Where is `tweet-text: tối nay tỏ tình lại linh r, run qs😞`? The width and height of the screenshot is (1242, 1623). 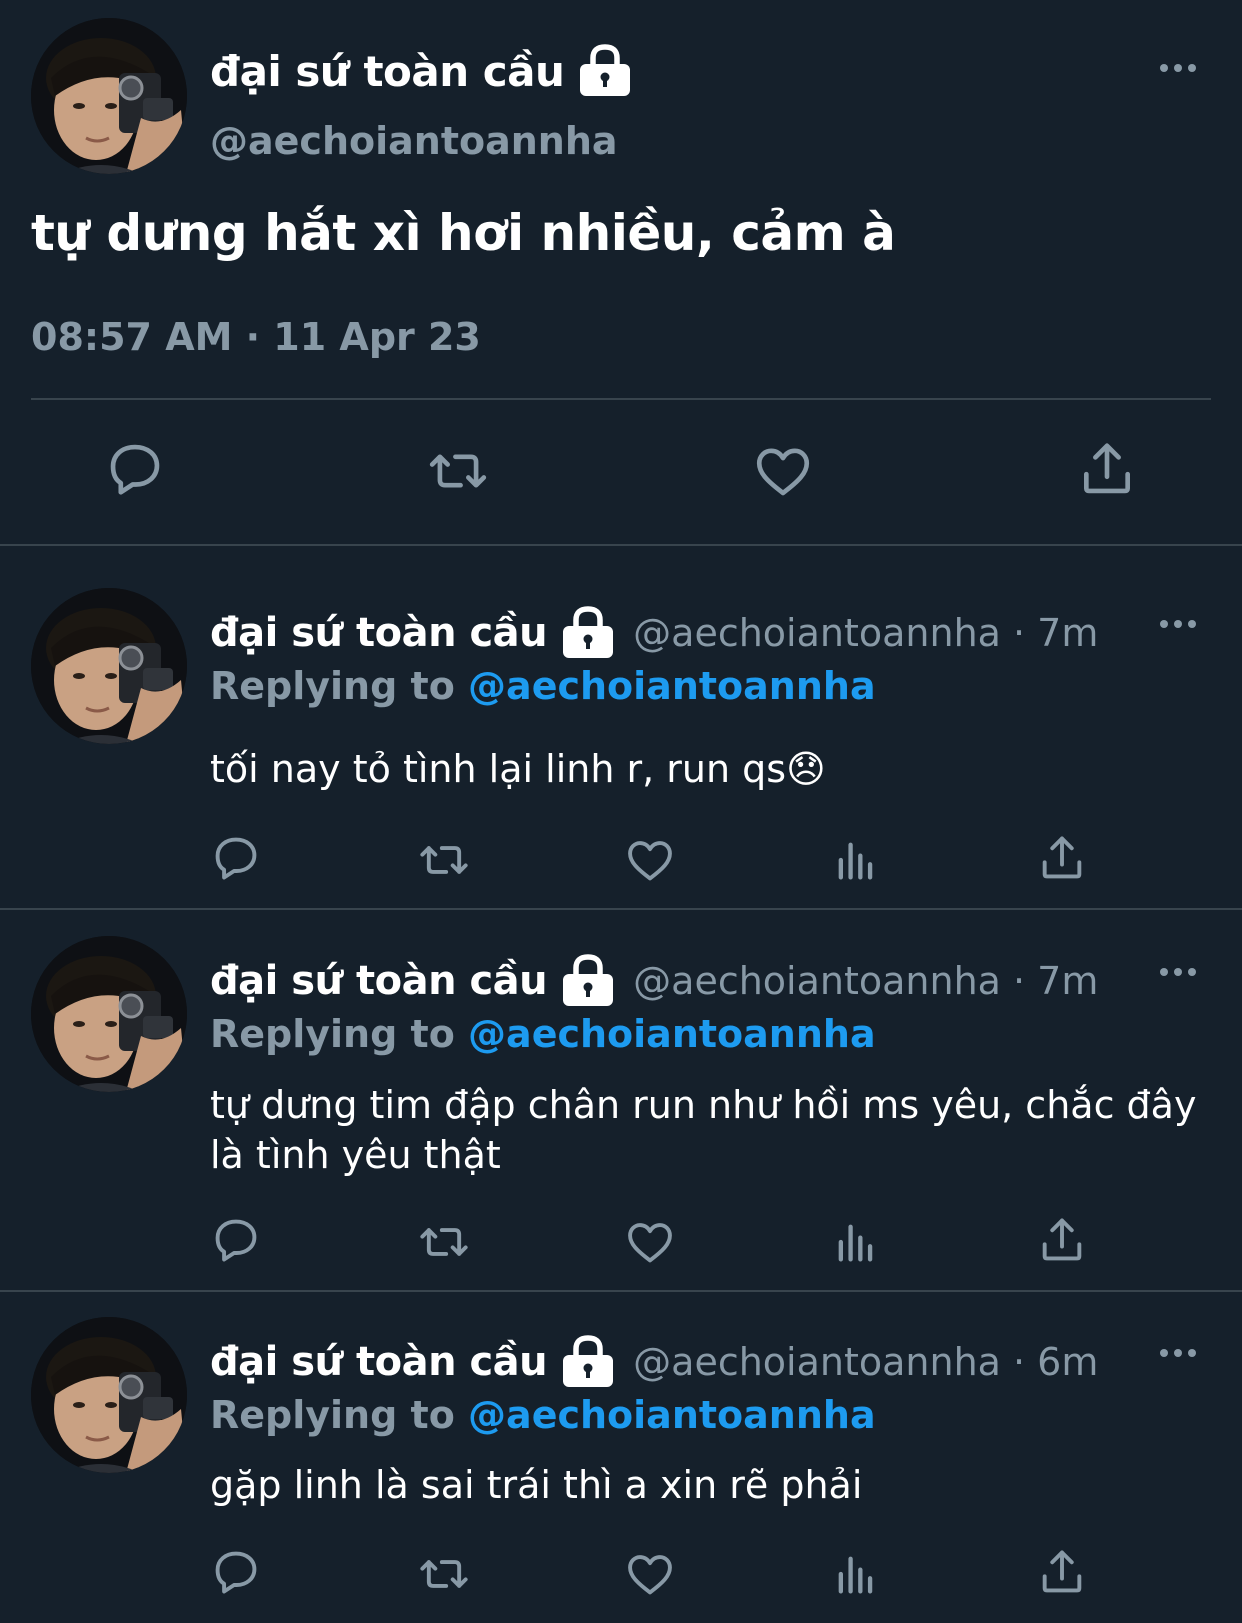 tweet-text: tối nay tỏ tình lại linh r, run qs😞 is located at coordinates (518, 769).